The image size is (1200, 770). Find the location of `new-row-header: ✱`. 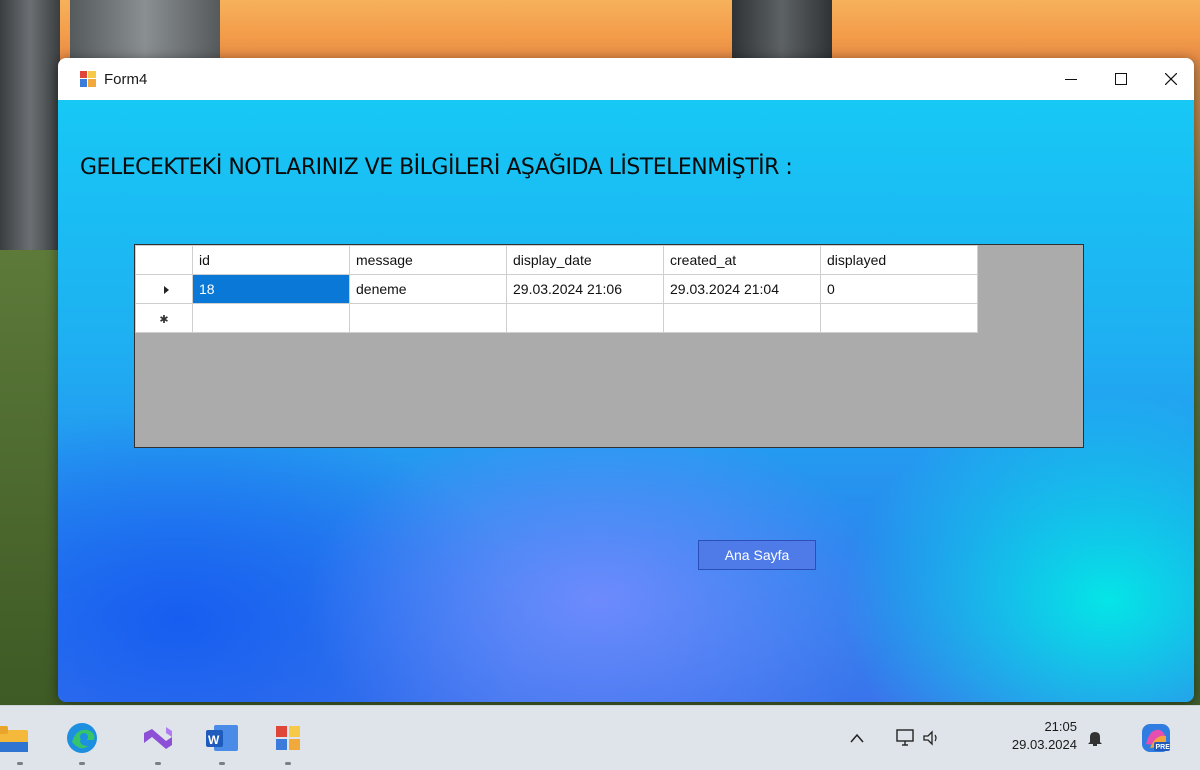

new-row-header: ✱ is located at coordinates (164, 318).